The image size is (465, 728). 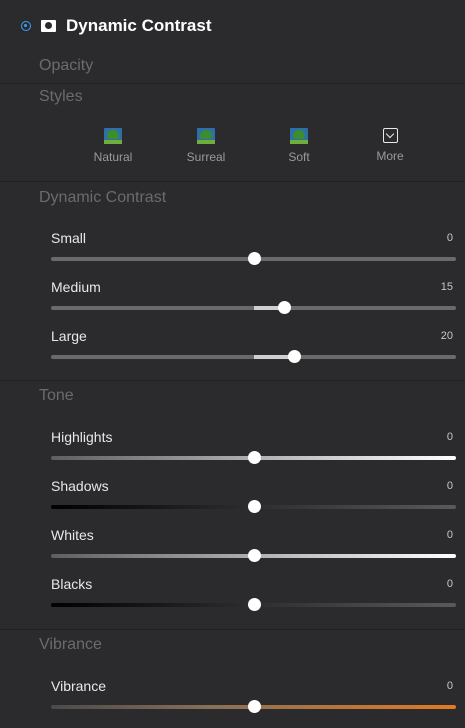 What do you see at coordinates (69, 238) in the screenshot?
I see `slider-label: Small` at bounding box center [69, 238].